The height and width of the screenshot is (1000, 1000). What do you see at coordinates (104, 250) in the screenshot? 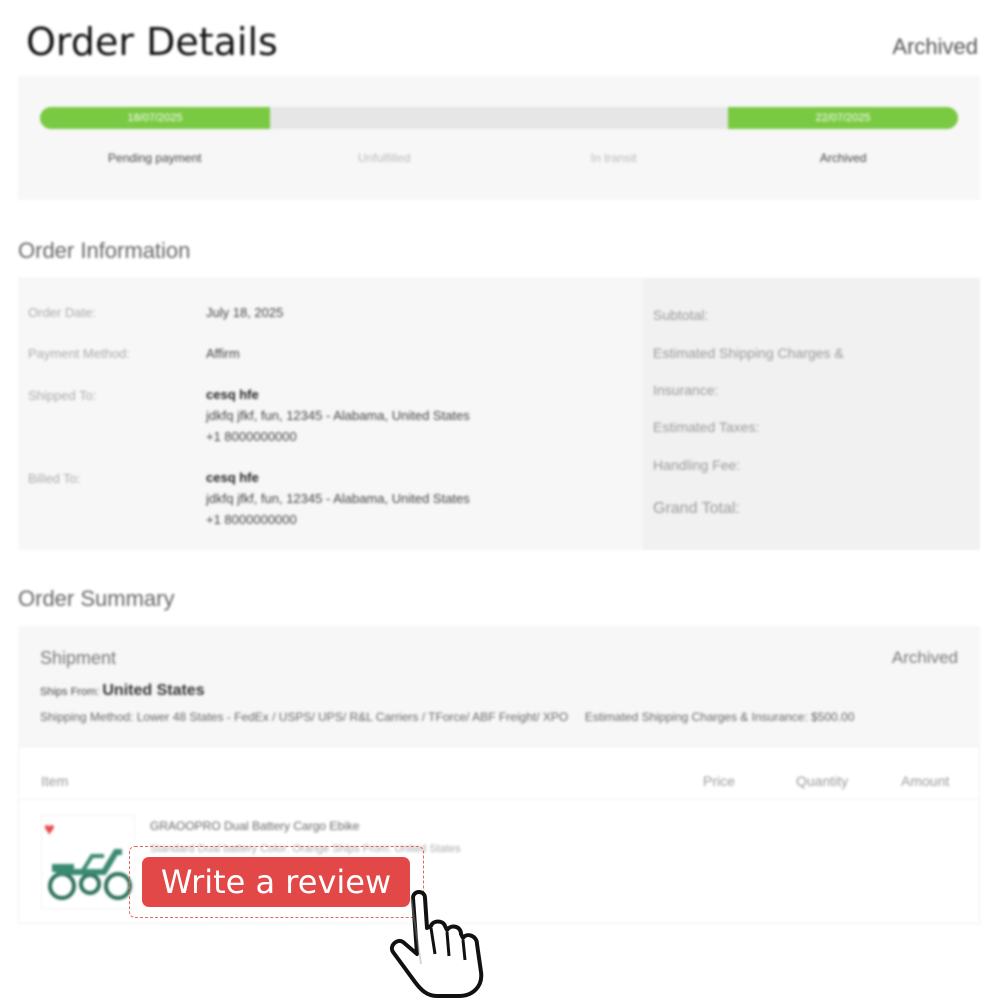
I see `order-information-title: Order Information` at bounding box center [104, 250].